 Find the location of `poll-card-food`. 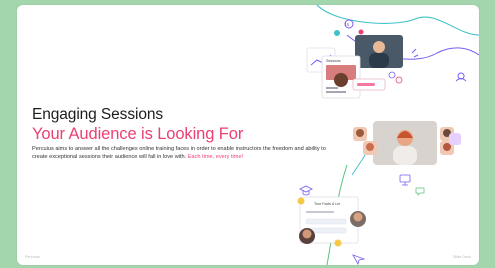

poll-card-food is located at coordinates (341, 80).